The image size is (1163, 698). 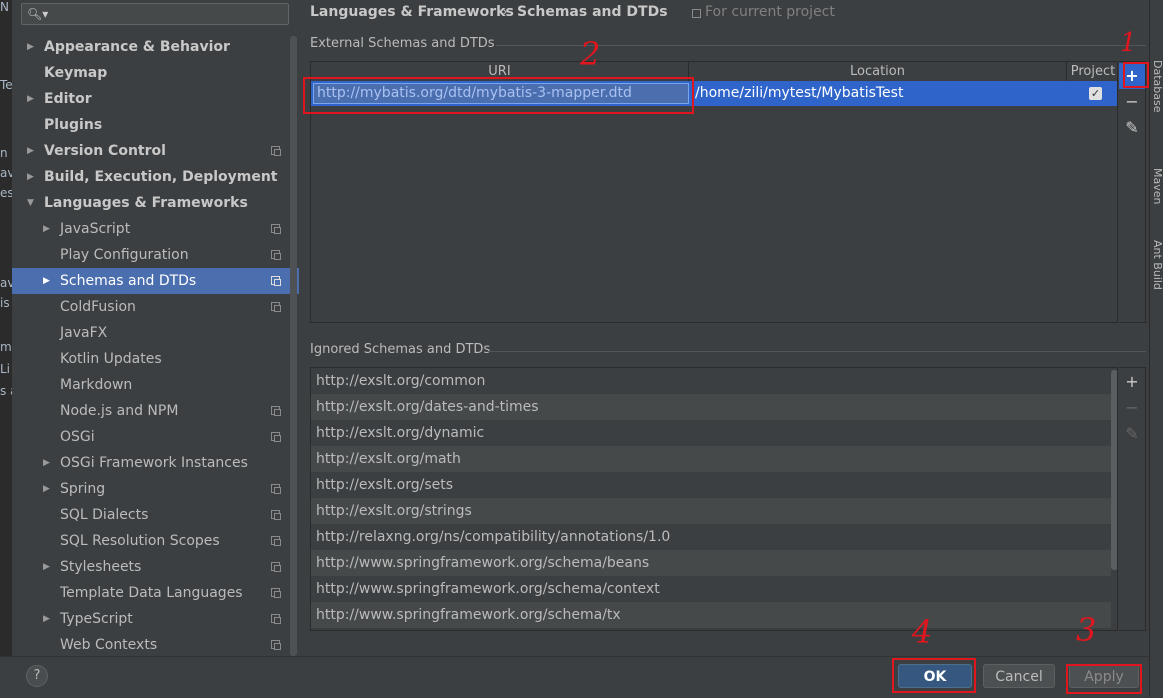 I want to click on sidebar-item: ▶ TypeScript, so click(x=155, y=619).